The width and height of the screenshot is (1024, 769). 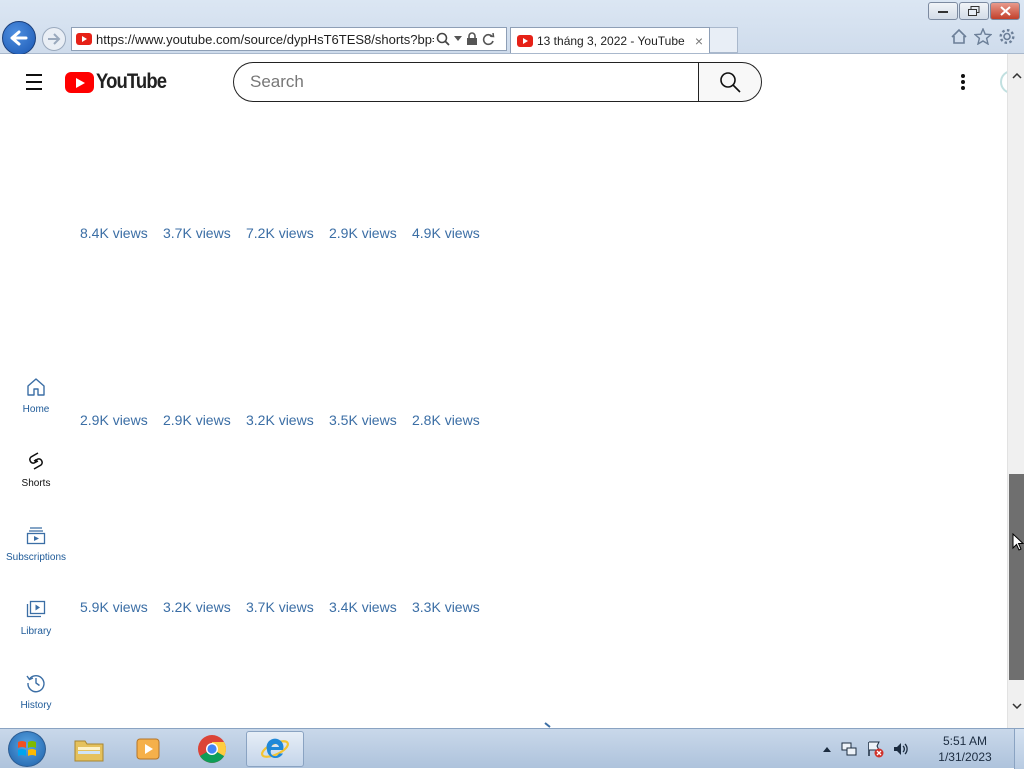 I want to click on search-box, so click(x=466, y=82).